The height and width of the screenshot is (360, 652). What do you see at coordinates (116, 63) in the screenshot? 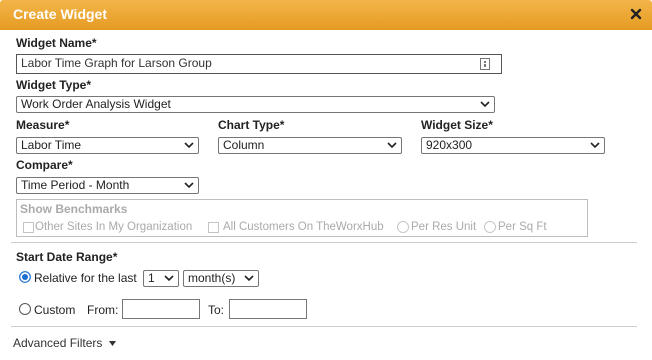
I see `widget-name-value: Labor Time Graph for Larson Group` at bounding box center [116, 63].